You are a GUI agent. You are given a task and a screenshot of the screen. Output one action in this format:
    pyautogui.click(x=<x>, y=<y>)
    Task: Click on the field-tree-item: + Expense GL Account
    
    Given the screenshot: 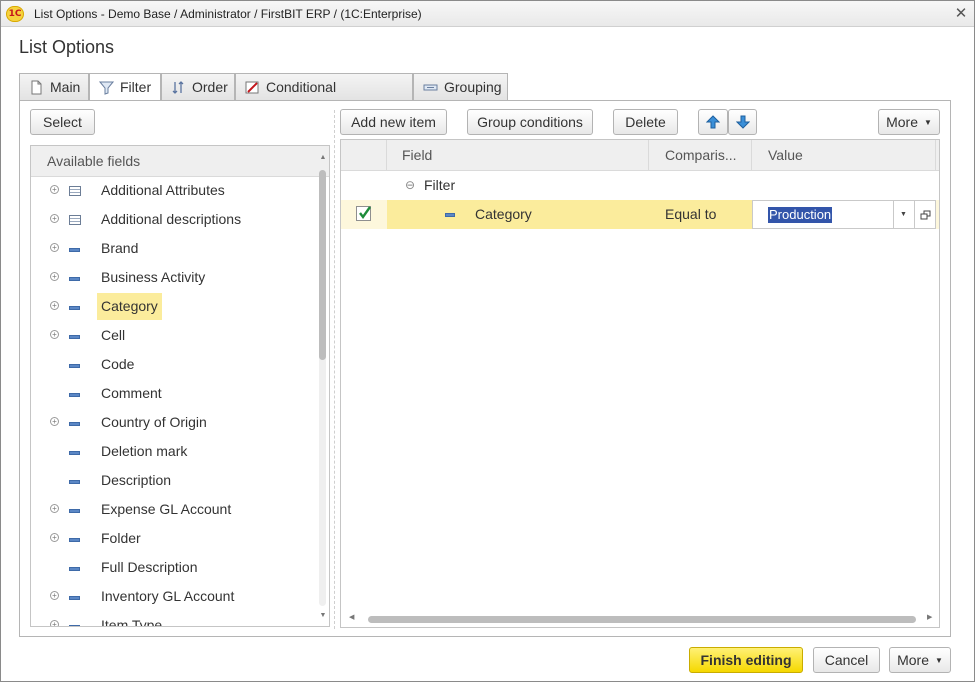 What is the action you would take?
    pyautogui.click(x=173, y=510)
    